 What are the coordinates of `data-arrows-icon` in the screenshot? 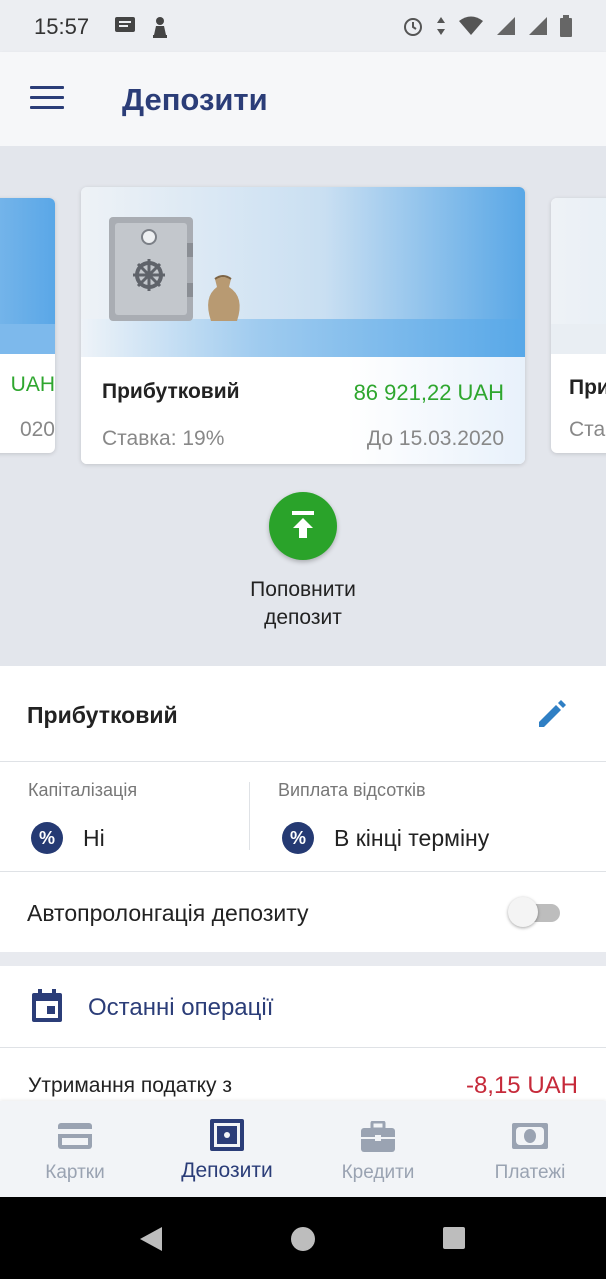 It's located at (441, 26).